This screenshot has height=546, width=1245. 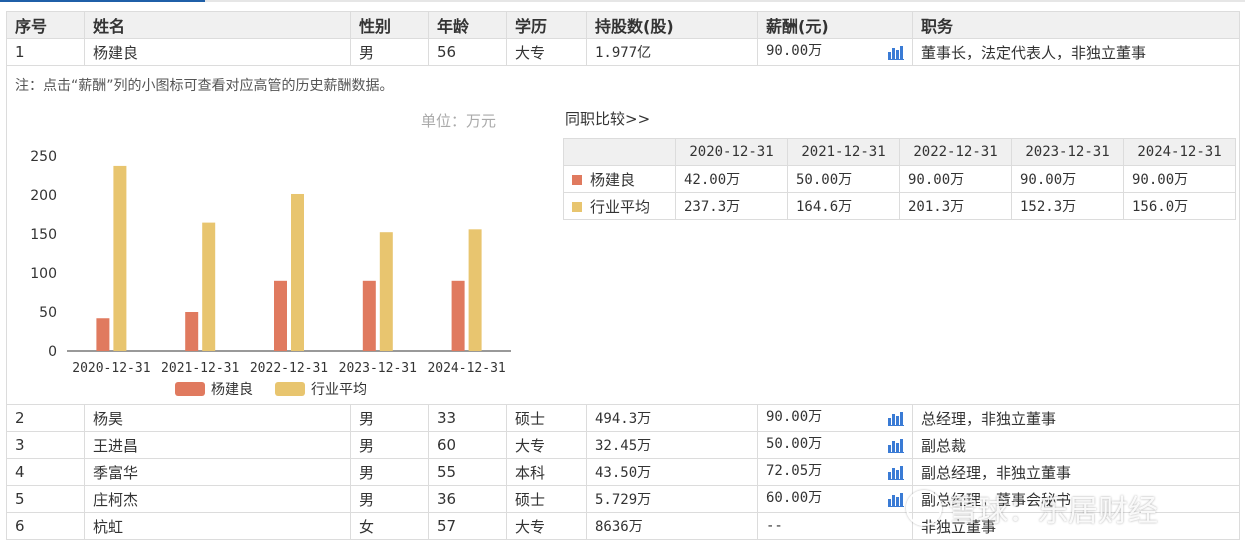 I want to click on compare-header-year: 2020-12-31, so click(x=731, y=152).